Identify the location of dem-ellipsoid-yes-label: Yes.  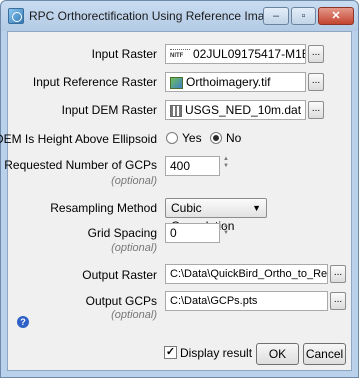
(192, 138).